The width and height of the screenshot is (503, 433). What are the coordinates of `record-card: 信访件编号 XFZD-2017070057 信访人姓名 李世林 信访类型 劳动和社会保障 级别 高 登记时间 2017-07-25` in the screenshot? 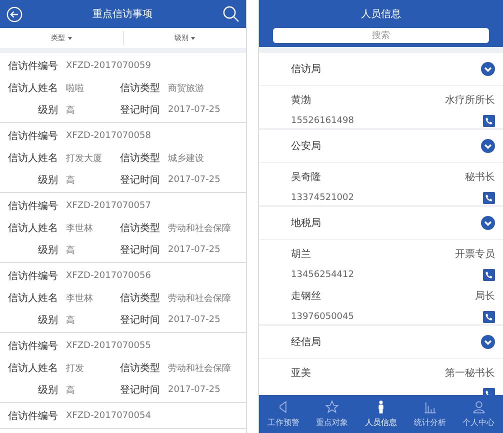 It's located at (123, 228).